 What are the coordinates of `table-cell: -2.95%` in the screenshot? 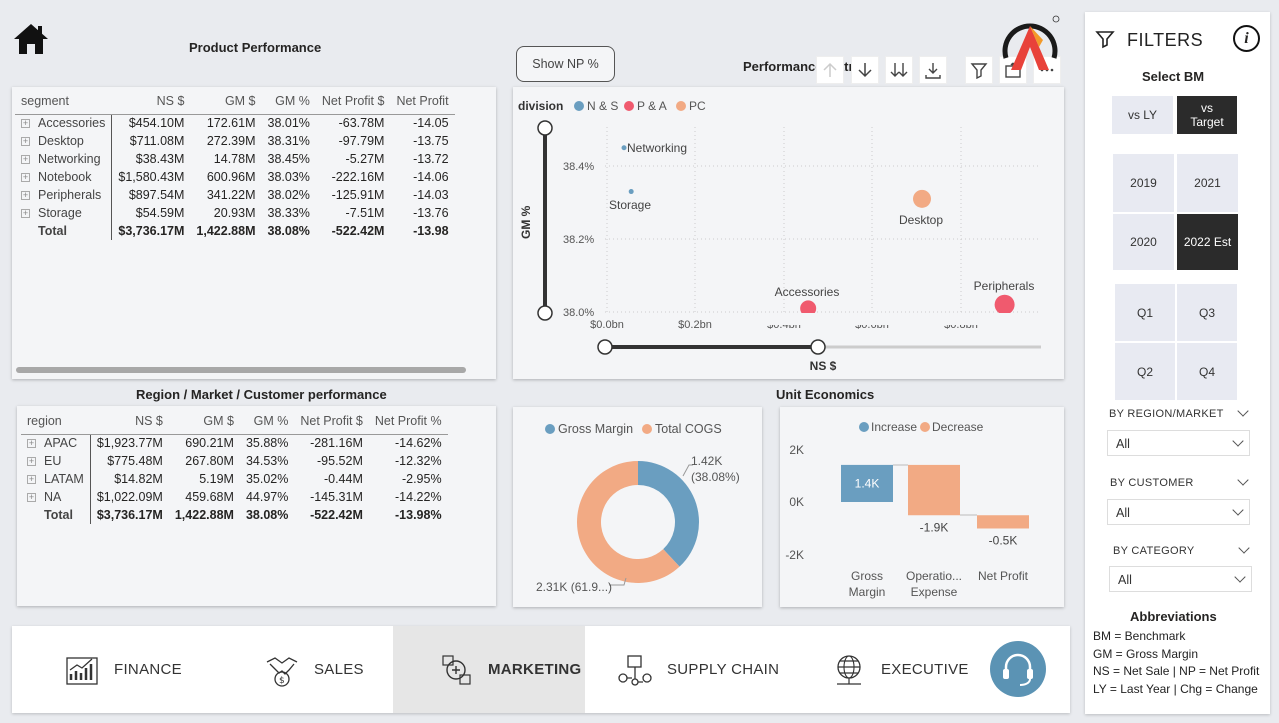 It's located at (421, 479).